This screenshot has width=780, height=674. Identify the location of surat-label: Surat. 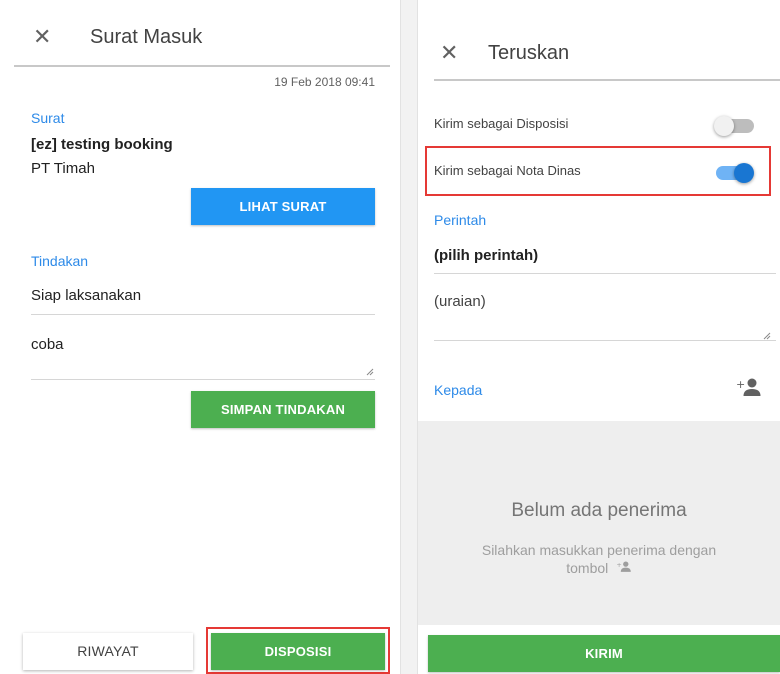
(48, 118).